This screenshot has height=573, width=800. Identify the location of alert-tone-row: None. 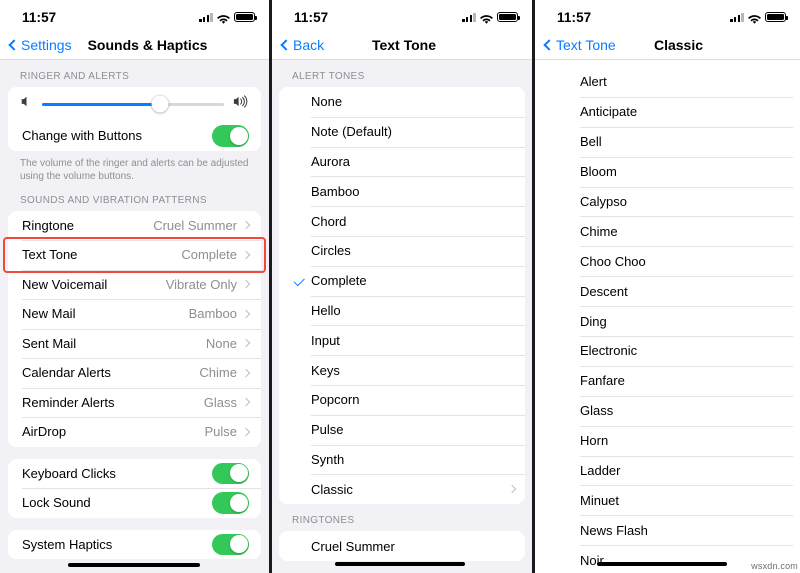
(402, 102).